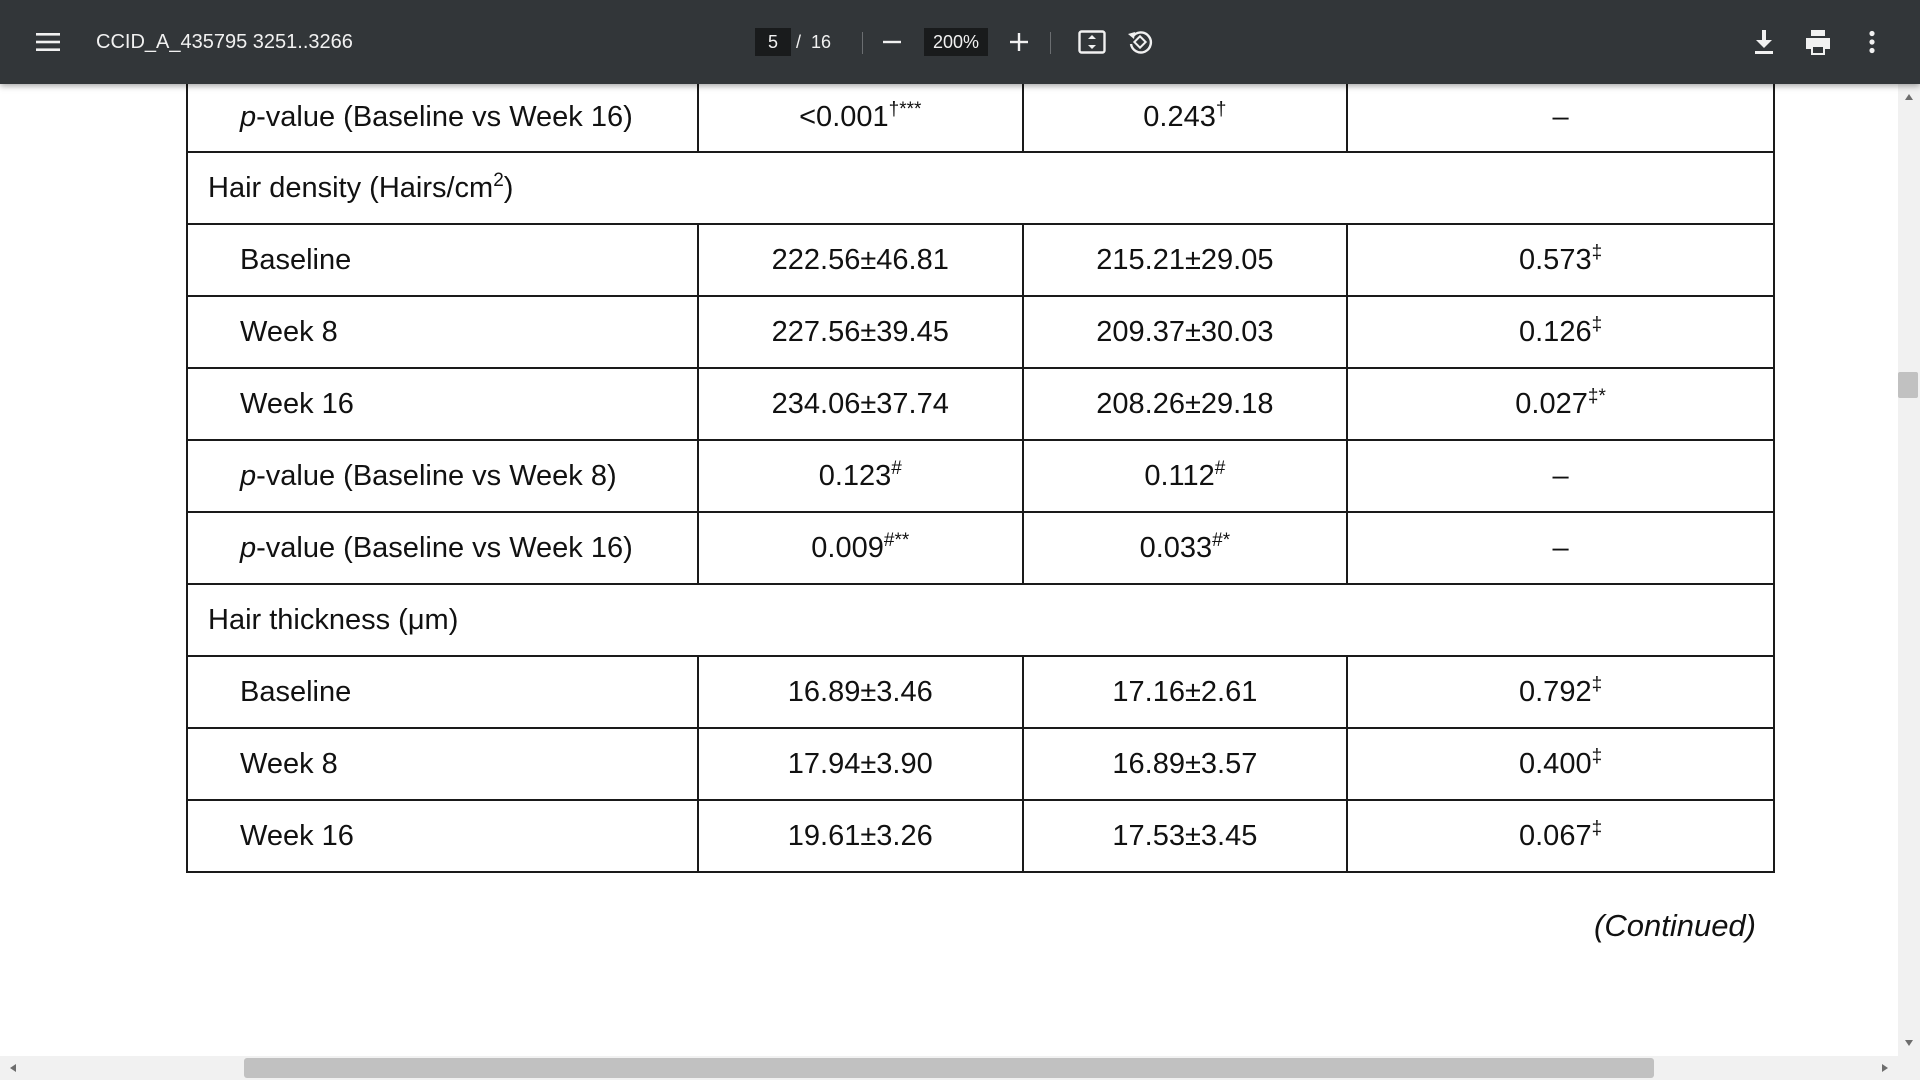 This screenshot has height=1080, width=1920. I want to click on zoom-in-button, so click(1019, 42).